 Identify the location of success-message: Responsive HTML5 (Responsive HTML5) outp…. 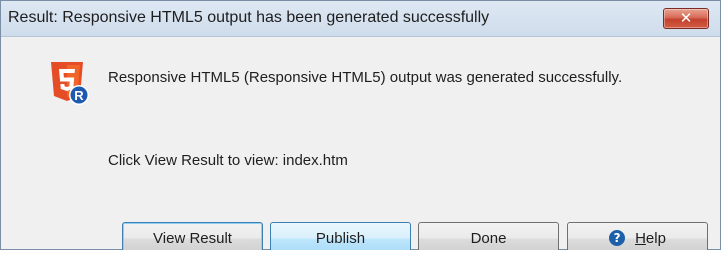
(365, 77).